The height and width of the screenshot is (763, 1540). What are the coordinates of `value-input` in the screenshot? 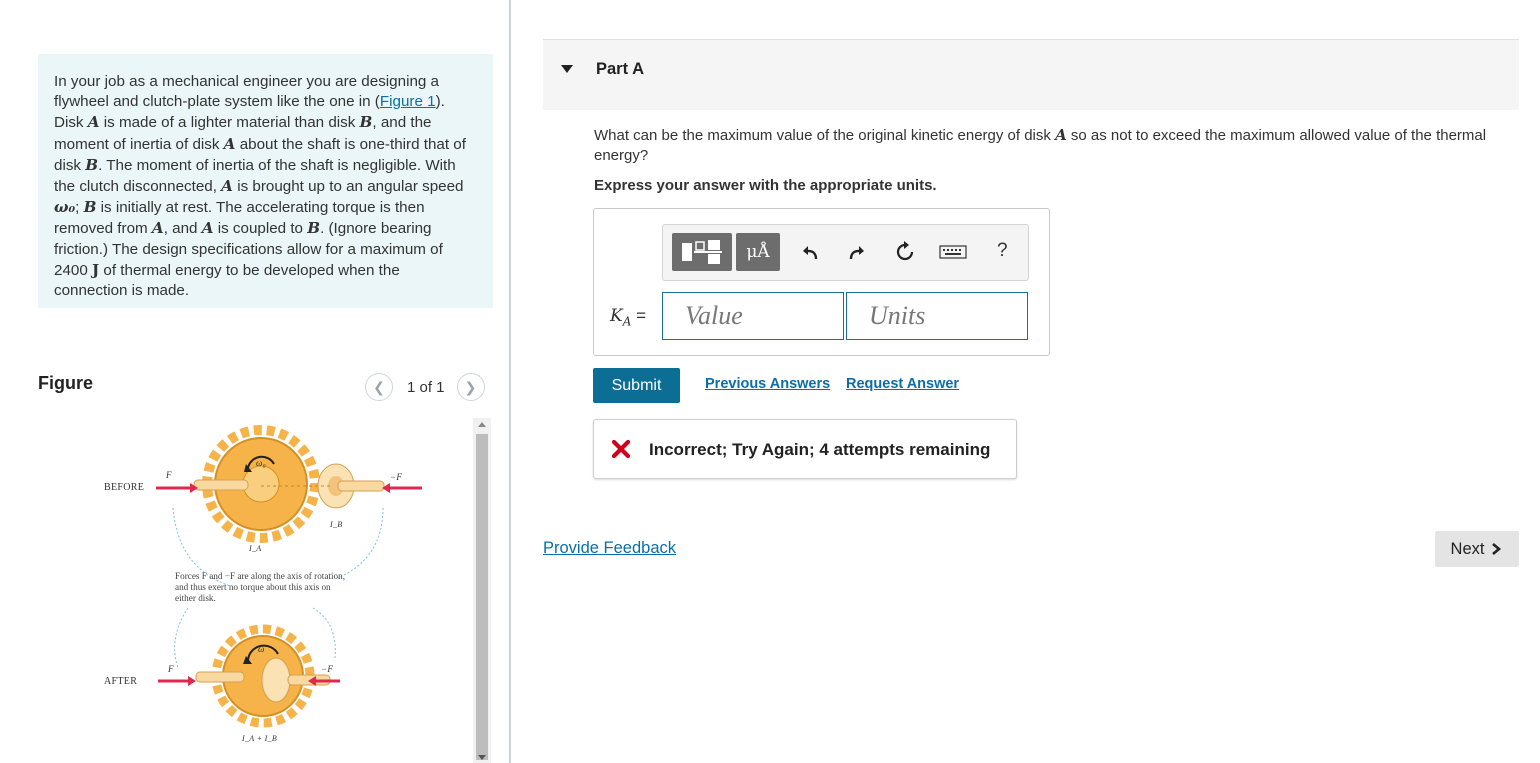 It's located at (753, 316).